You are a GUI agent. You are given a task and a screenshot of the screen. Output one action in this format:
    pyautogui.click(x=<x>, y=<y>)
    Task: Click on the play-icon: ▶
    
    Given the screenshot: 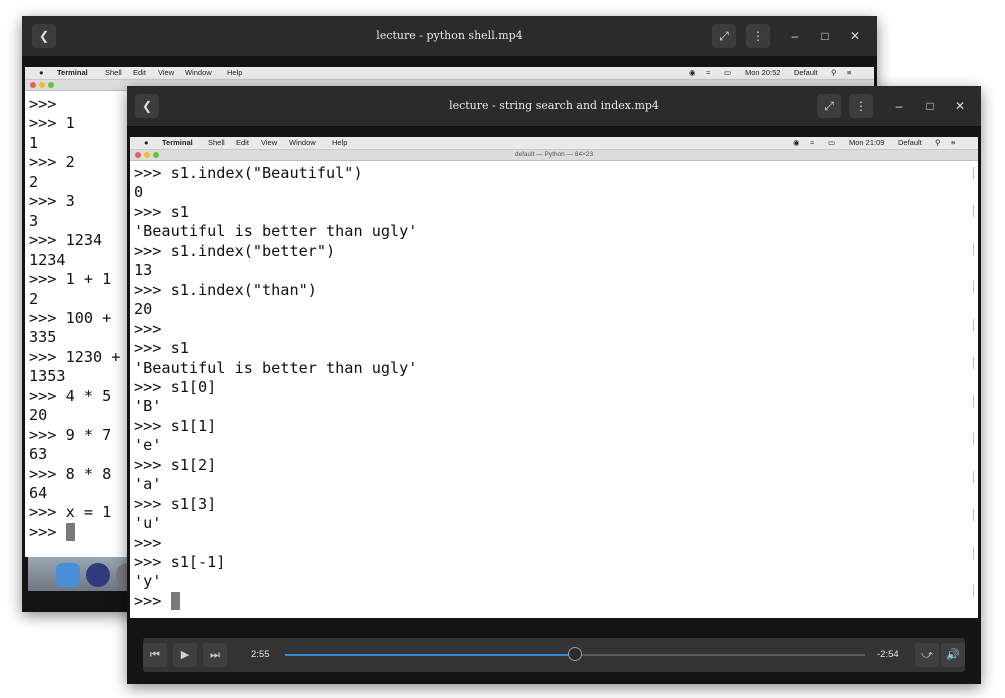 What is the action you would take?
    pyautogui.click(x=185, y=655)
    